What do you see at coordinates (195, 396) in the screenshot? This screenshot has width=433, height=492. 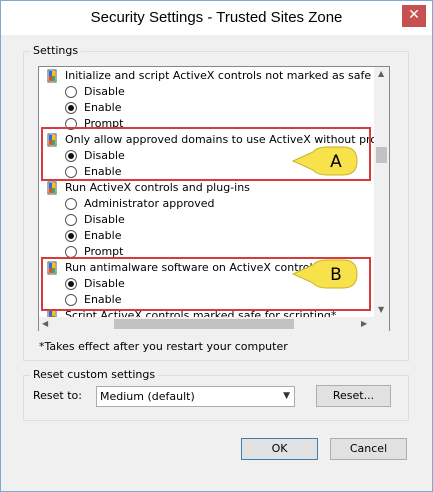 I see `reset-level-select: Medium (default) ▼` at bounding box center [195, 396].